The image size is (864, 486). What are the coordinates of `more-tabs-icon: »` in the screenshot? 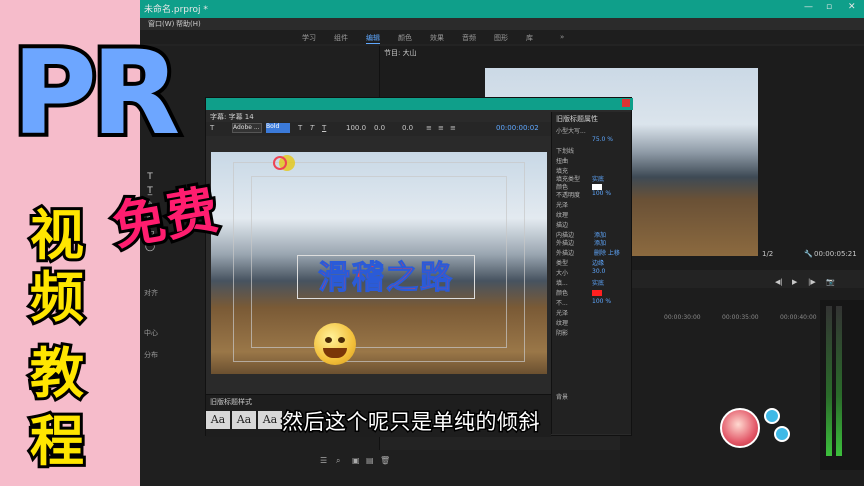 It's located at (562, 37).